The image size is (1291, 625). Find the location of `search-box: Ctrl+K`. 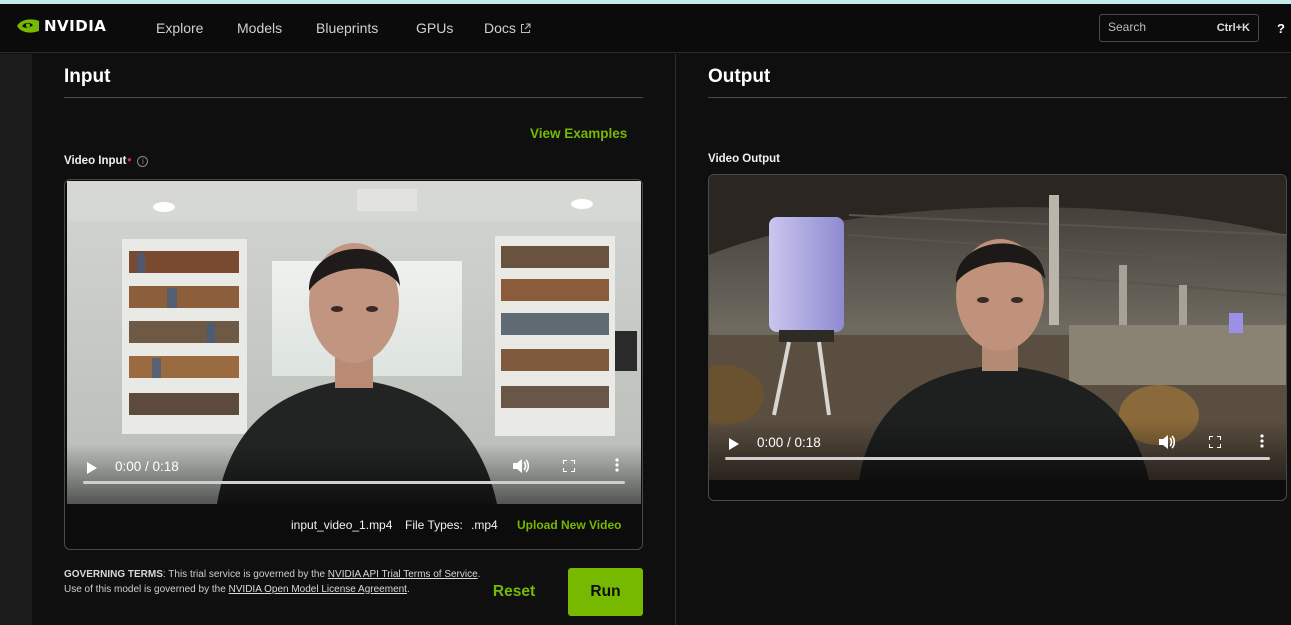

search-box: Ctrl+K is located at coordinates (1179, 28).